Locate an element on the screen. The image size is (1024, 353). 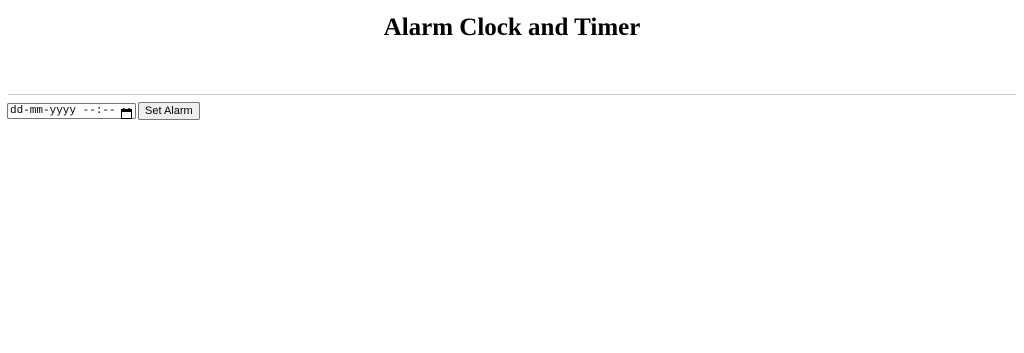
alarm-datetime-input: dd-mm-yyyy --:-- is located at coordinates (71, 111).